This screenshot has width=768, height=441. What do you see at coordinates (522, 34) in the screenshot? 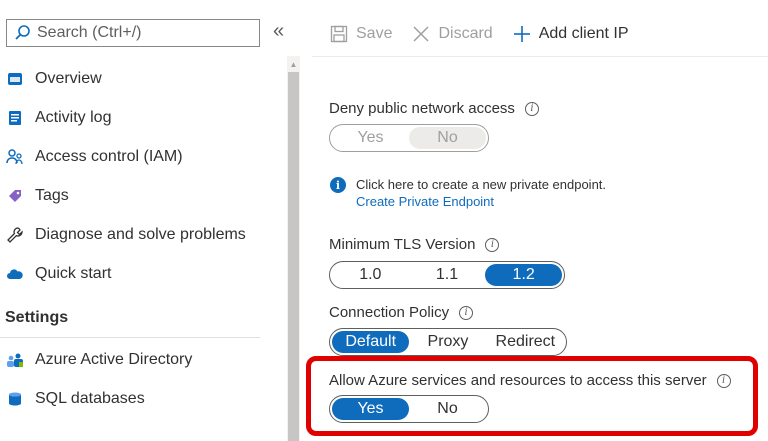
I see `plus-icon` at bounding box center [522, 34].